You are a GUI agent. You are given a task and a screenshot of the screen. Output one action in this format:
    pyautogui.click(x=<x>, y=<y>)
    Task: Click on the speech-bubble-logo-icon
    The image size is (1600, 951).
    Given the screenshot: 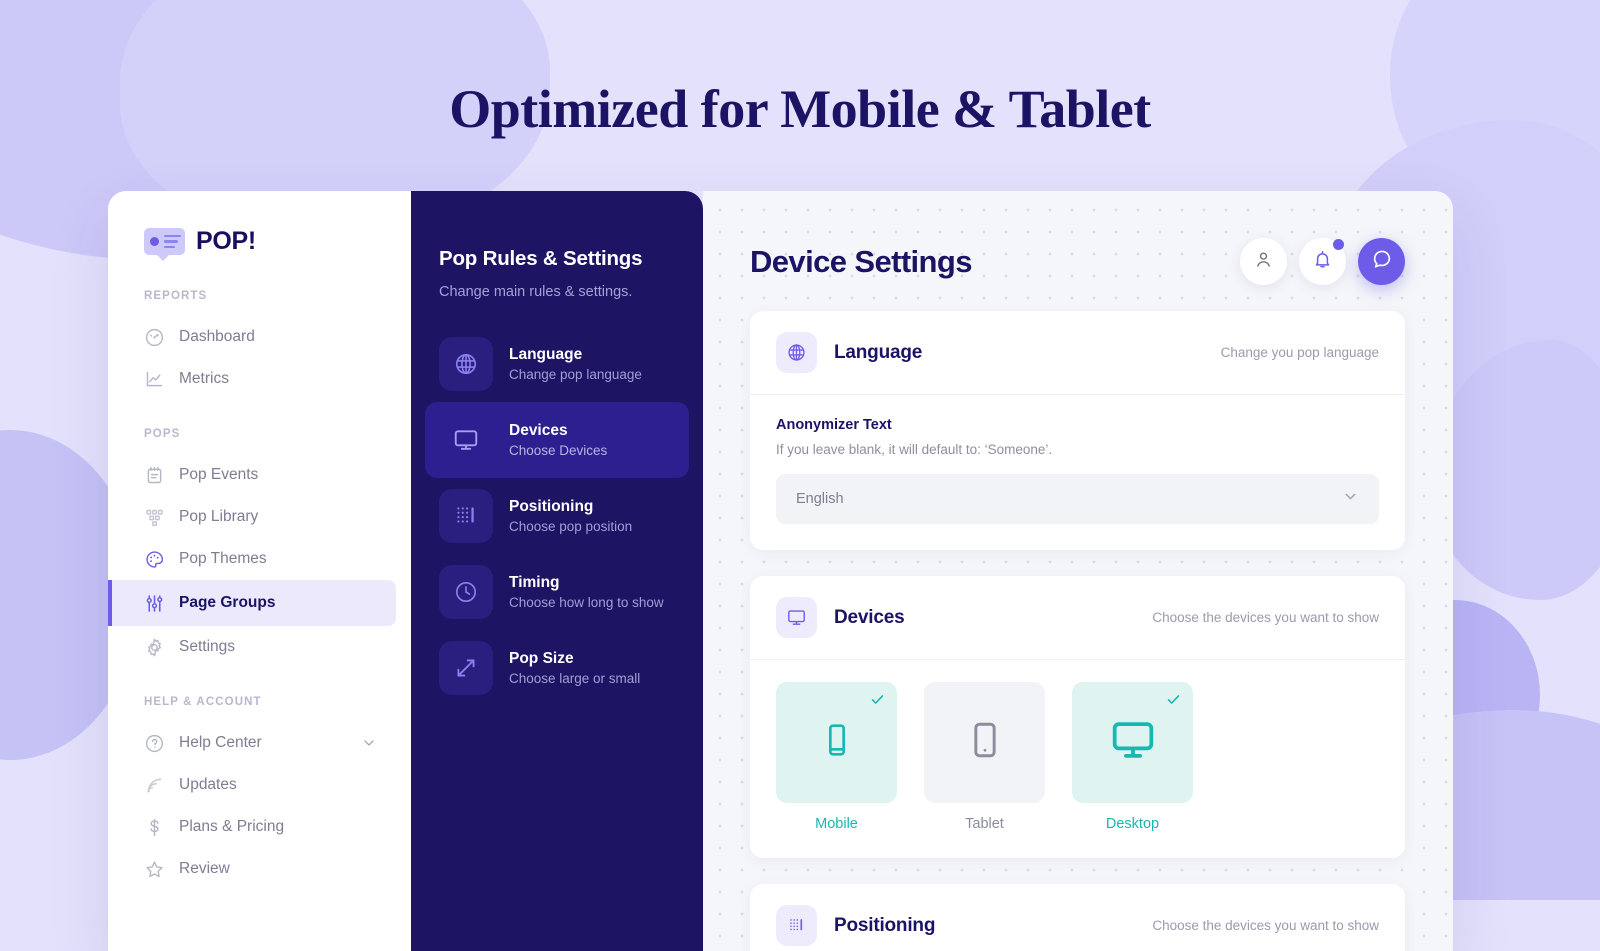 What is the action you would take?
    pyautogui.click(x=164, y=244)
    